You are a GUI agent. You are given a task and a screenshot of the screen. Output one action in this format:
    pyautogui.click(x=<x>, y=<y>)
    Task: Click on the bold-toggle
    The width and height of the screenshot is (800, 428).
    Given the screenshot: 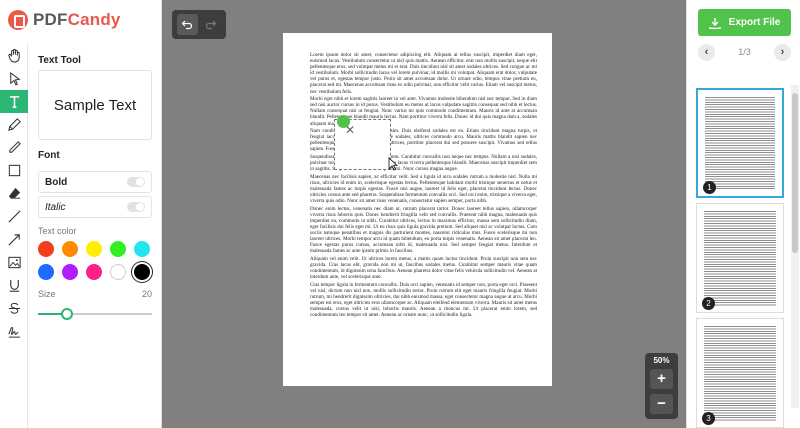 What is the action you would take?
    pyautogui.click(x=136, y=182)
    